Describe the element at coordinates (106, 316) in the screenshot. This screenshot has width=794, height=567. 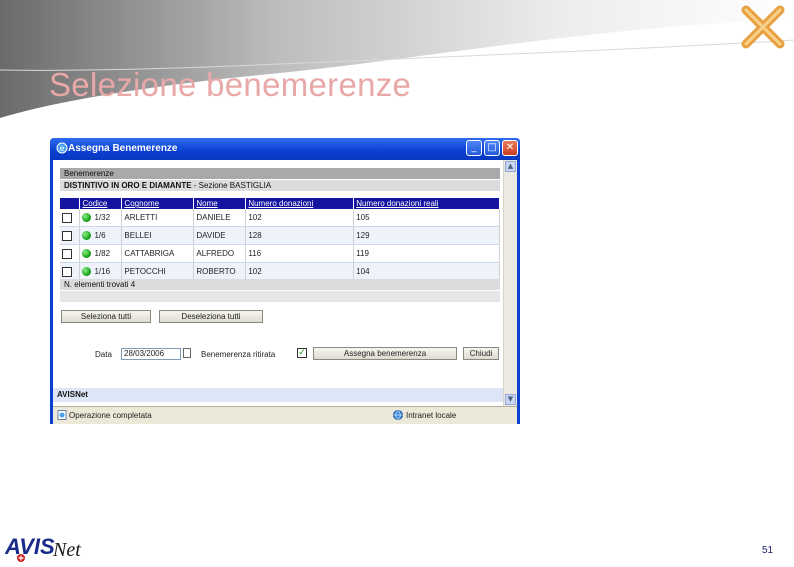
I see `select-all-button: Seleziona tutti` at that location.